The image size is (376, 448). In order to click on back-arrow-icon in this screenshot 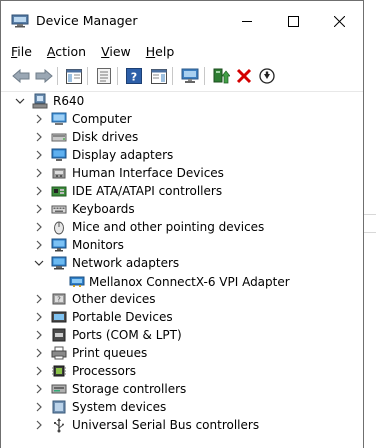, I will do `click(21, 76)`.